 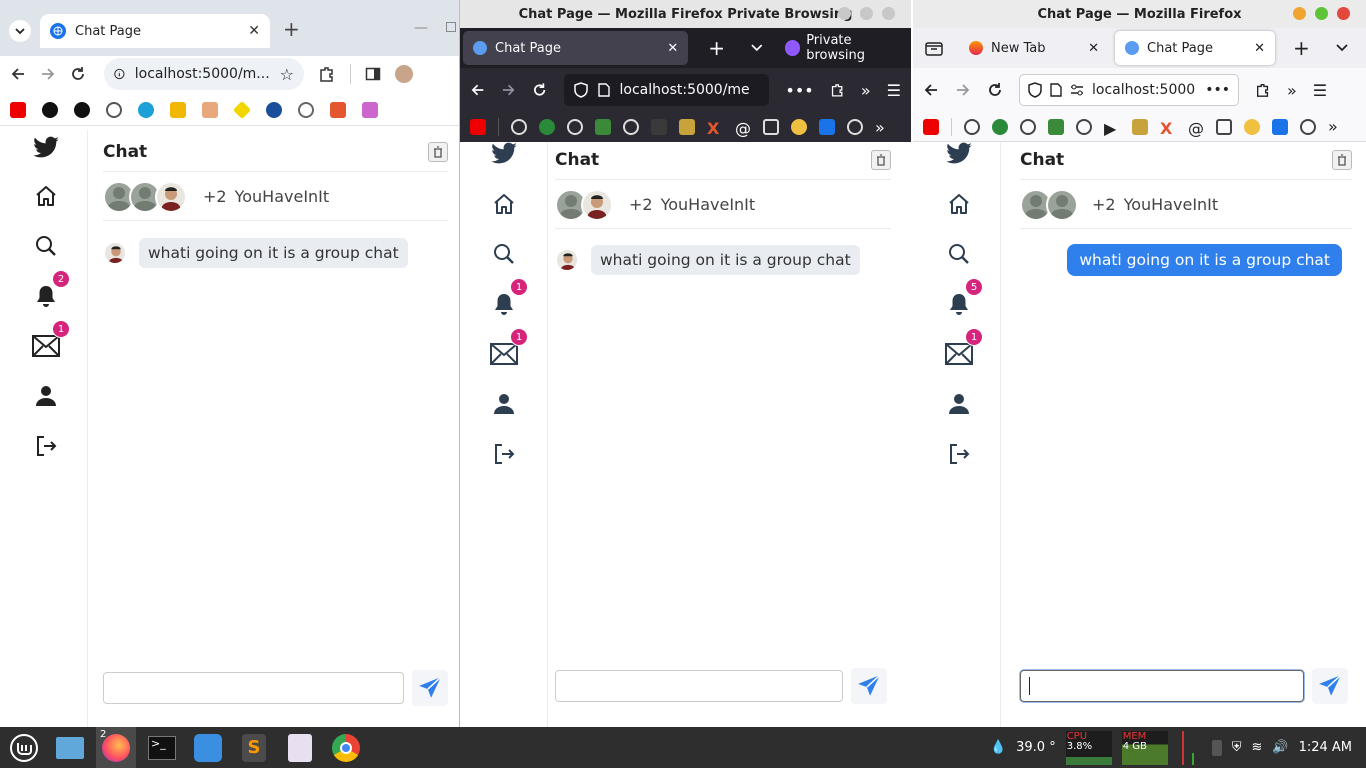 I want to click on memory-graph: MEM 4 GB, so click(x=1144, y=747).